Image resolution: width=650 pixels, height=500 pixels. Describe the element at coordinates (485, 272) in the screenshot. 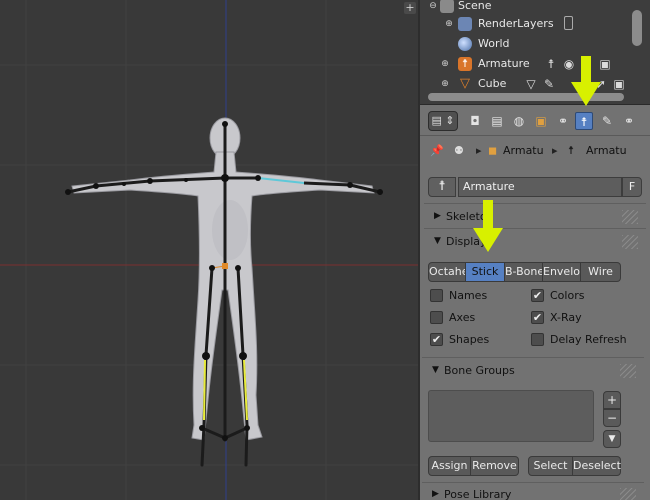

I see `mode-stick-button: Stick` at that location.